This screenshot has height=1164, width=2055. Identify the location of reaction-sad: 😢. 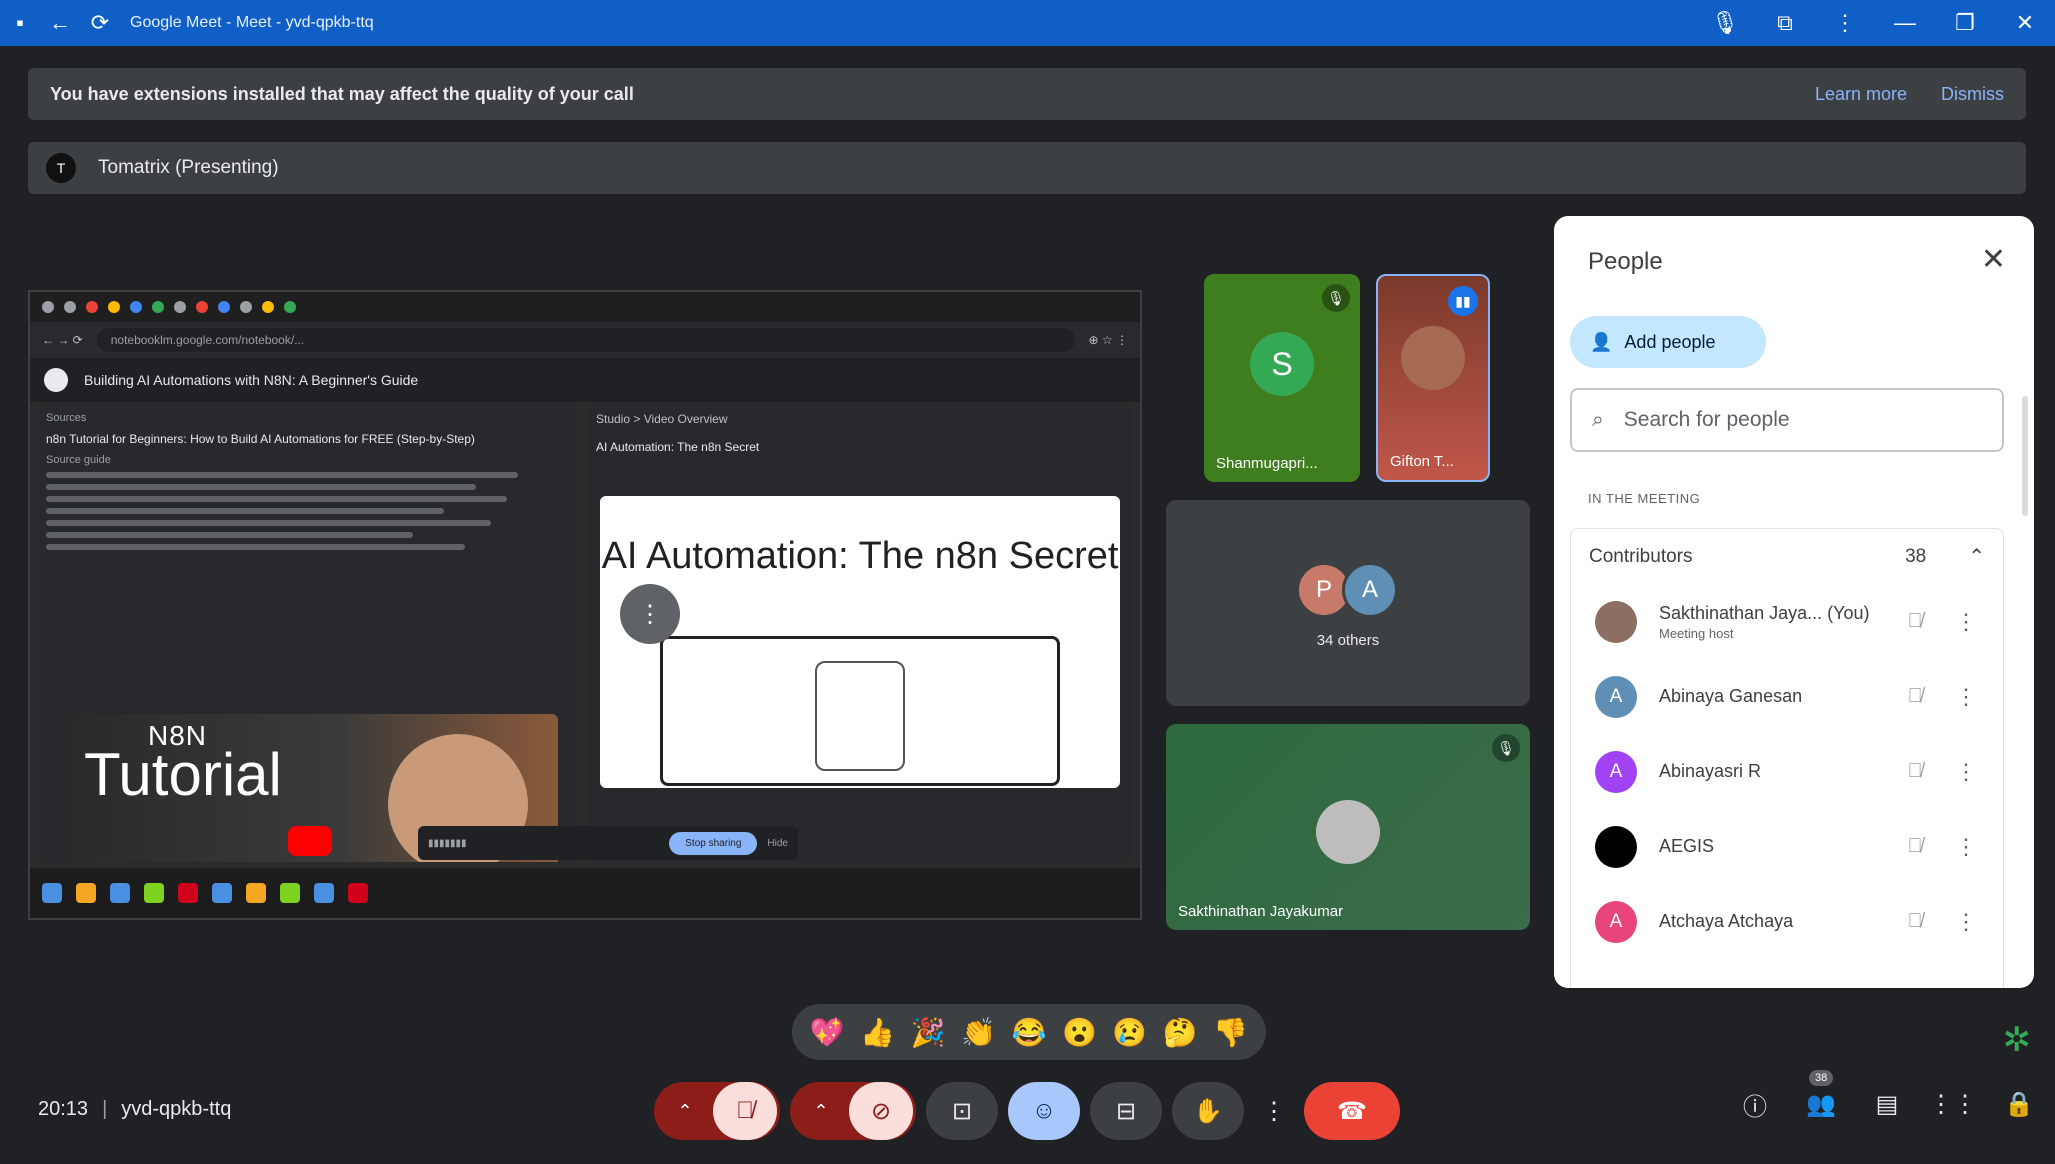
(1129, 1032).